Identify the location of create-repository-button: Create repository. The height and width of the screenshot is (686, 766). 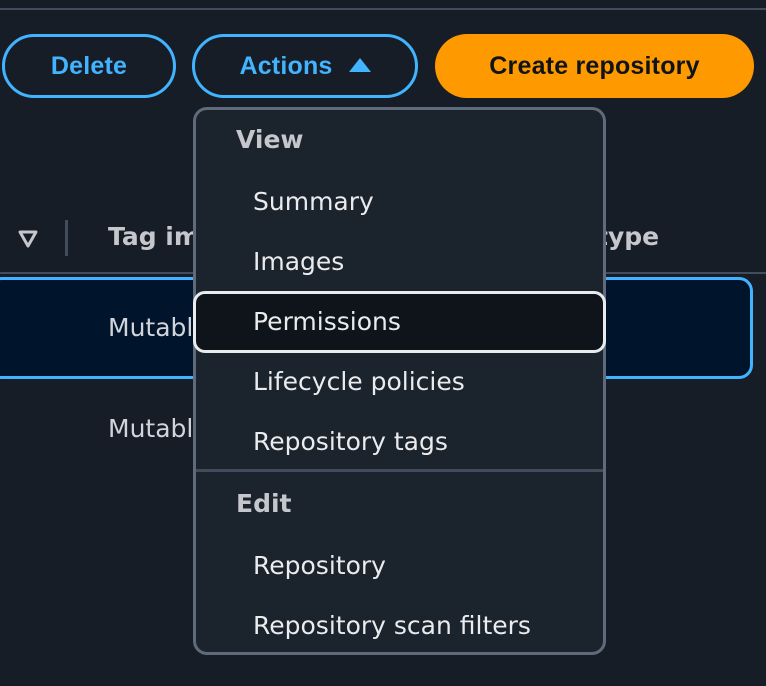
(594, 66).